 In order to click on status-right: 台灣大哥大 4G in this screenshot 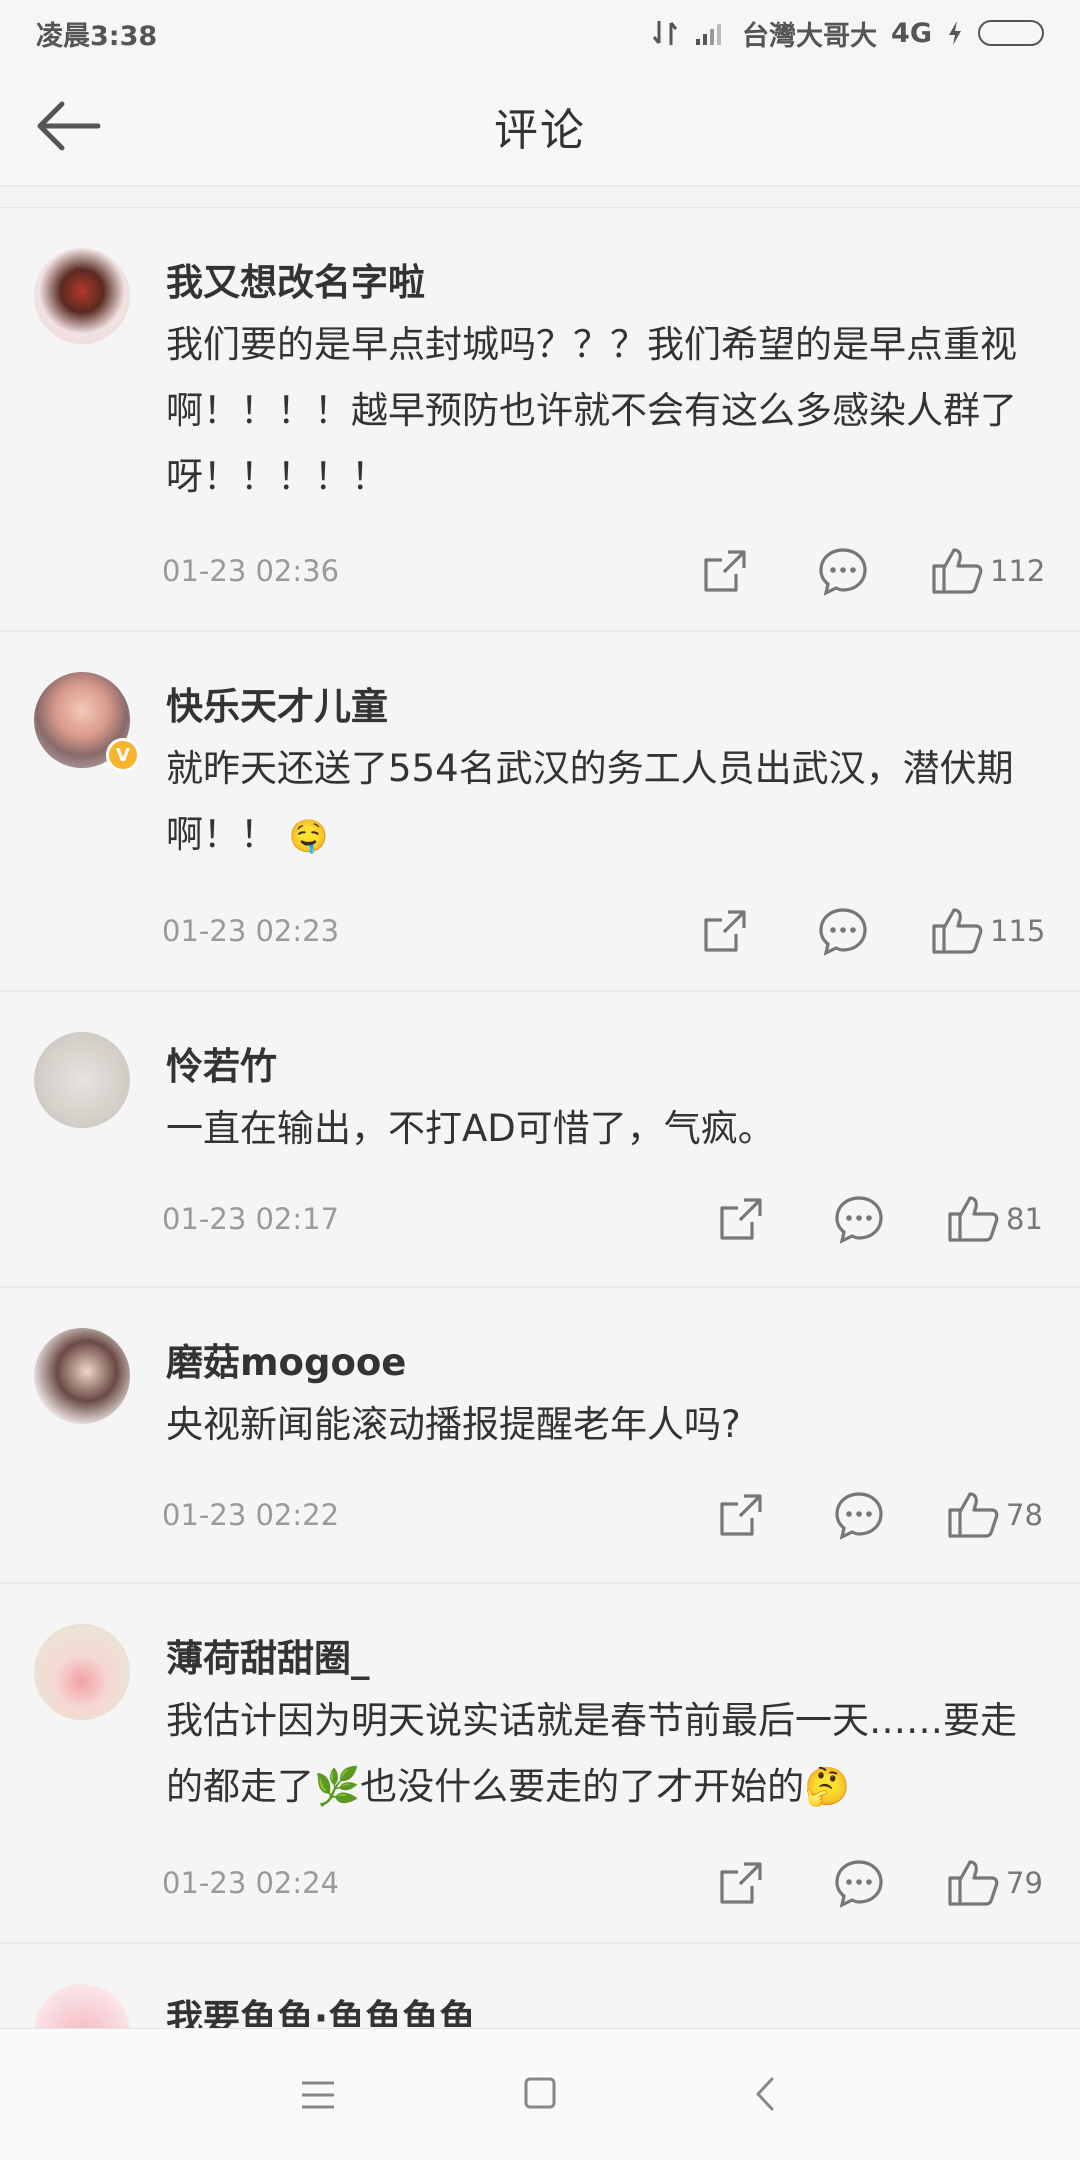, I will do `click(847, 33)`.